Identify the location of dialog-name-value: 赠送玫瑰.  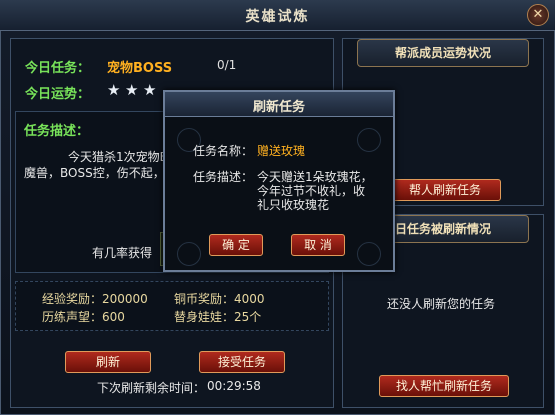
(281, 151).